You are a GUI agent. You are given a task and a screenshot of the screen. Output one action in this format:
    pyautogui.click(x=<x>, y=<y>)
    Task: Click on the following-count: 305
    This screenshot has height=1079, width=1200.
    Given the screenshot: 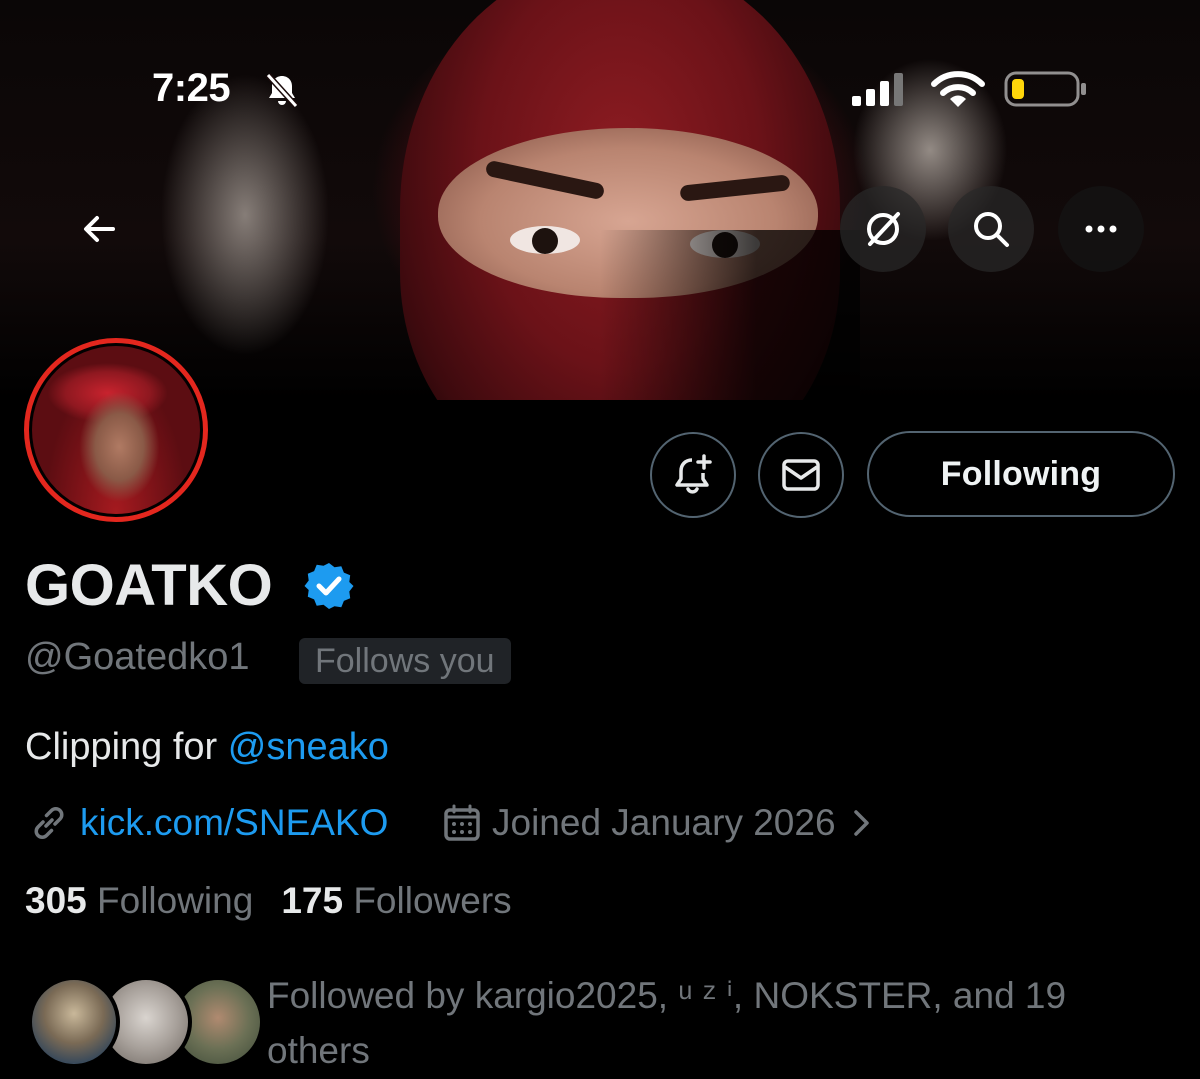 What is the action you would take?
    pyautogui.click(x=56, y=900)
    